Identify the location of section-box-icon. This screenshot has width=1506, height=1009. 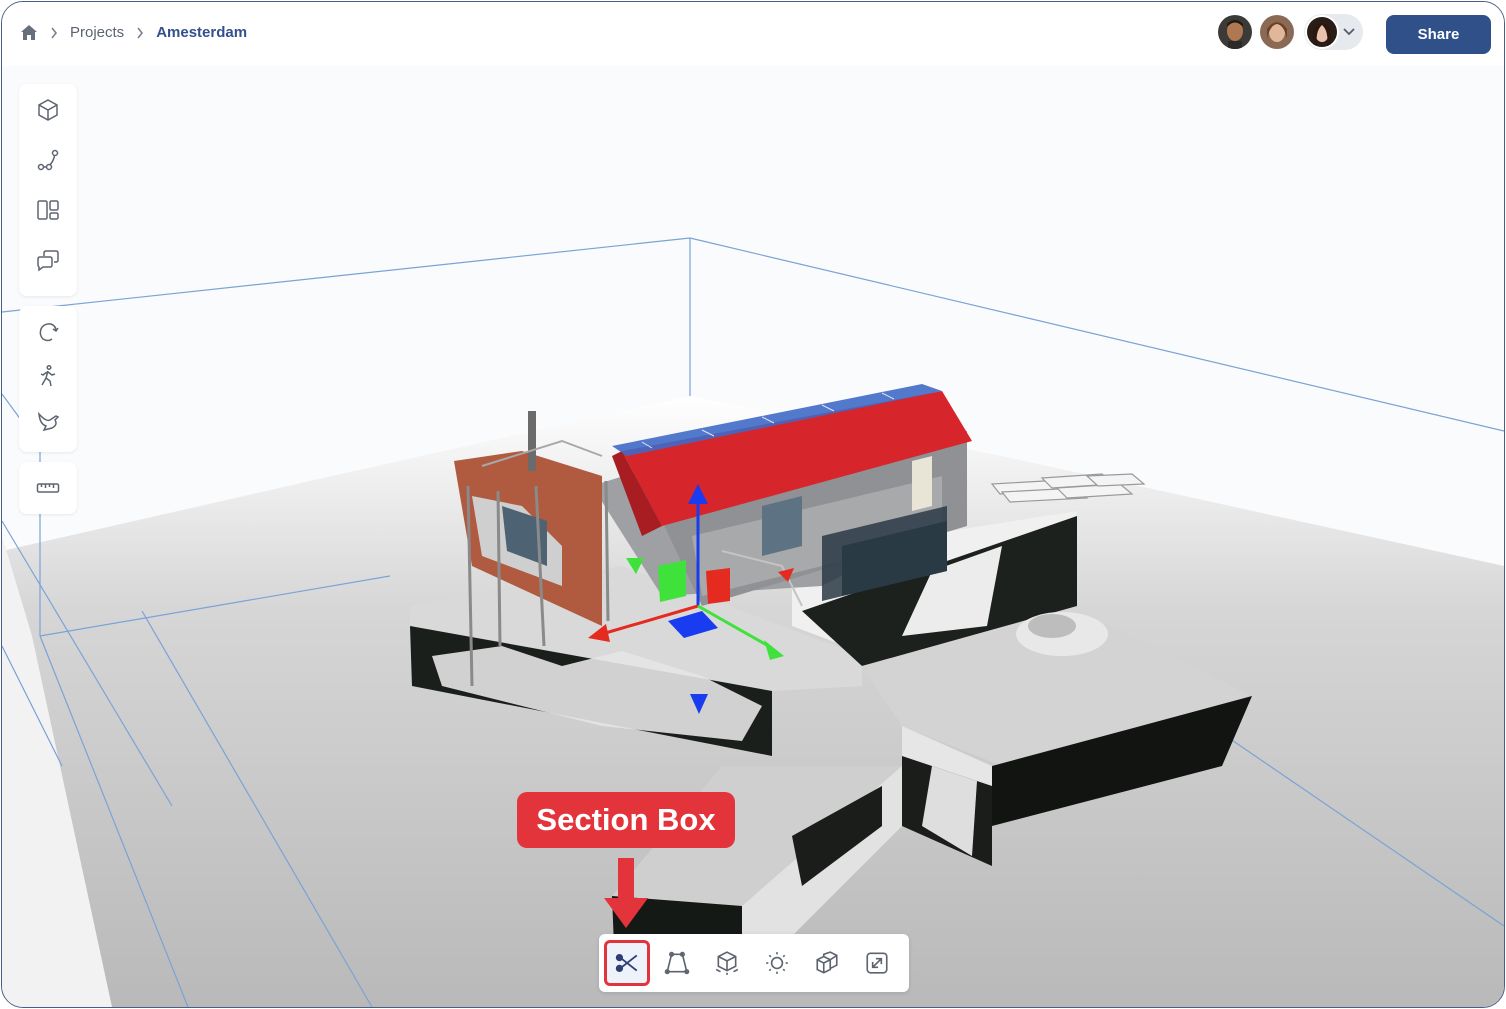
(627, 963).